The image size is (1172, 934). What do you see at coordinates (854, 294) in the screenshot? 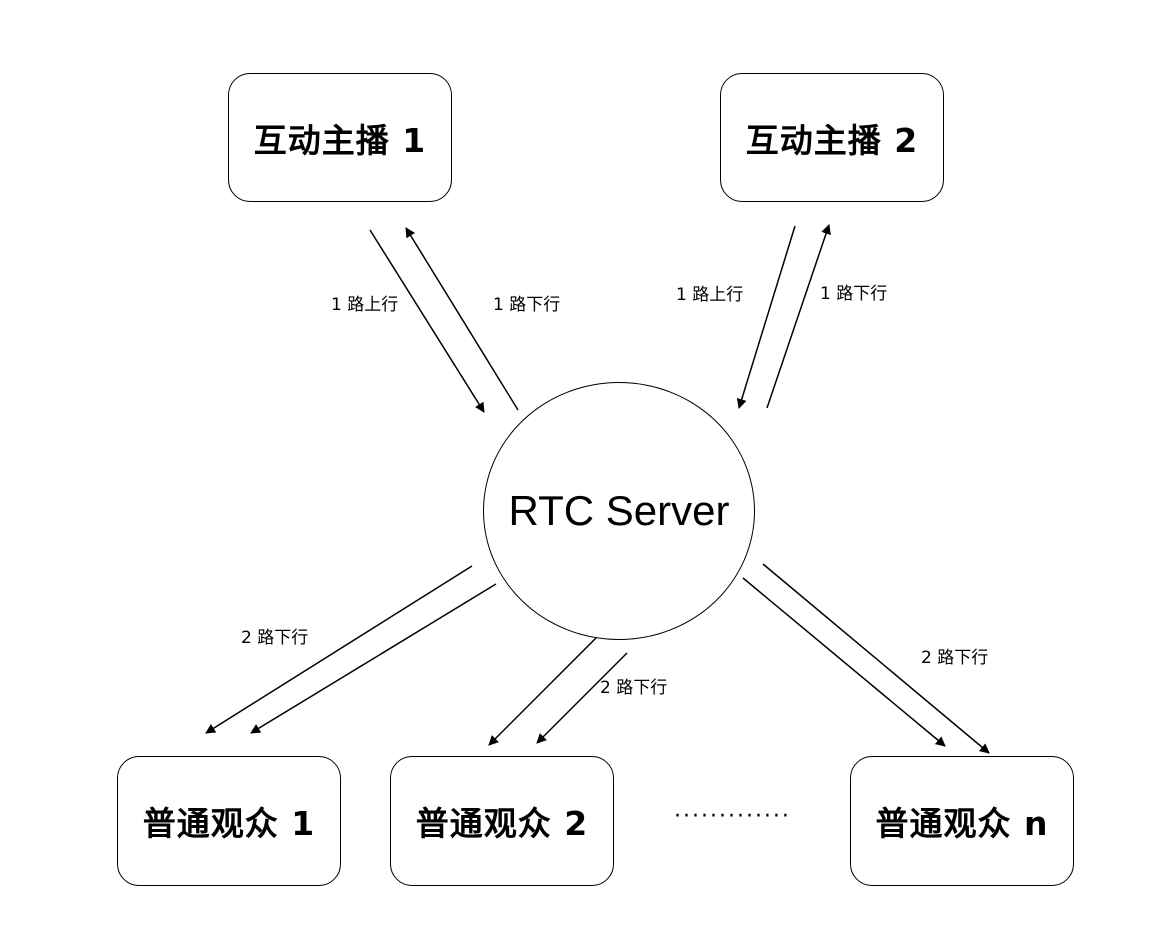
I see `host2-downlink-label: 1 路下行` at bounding box center [854, 294].